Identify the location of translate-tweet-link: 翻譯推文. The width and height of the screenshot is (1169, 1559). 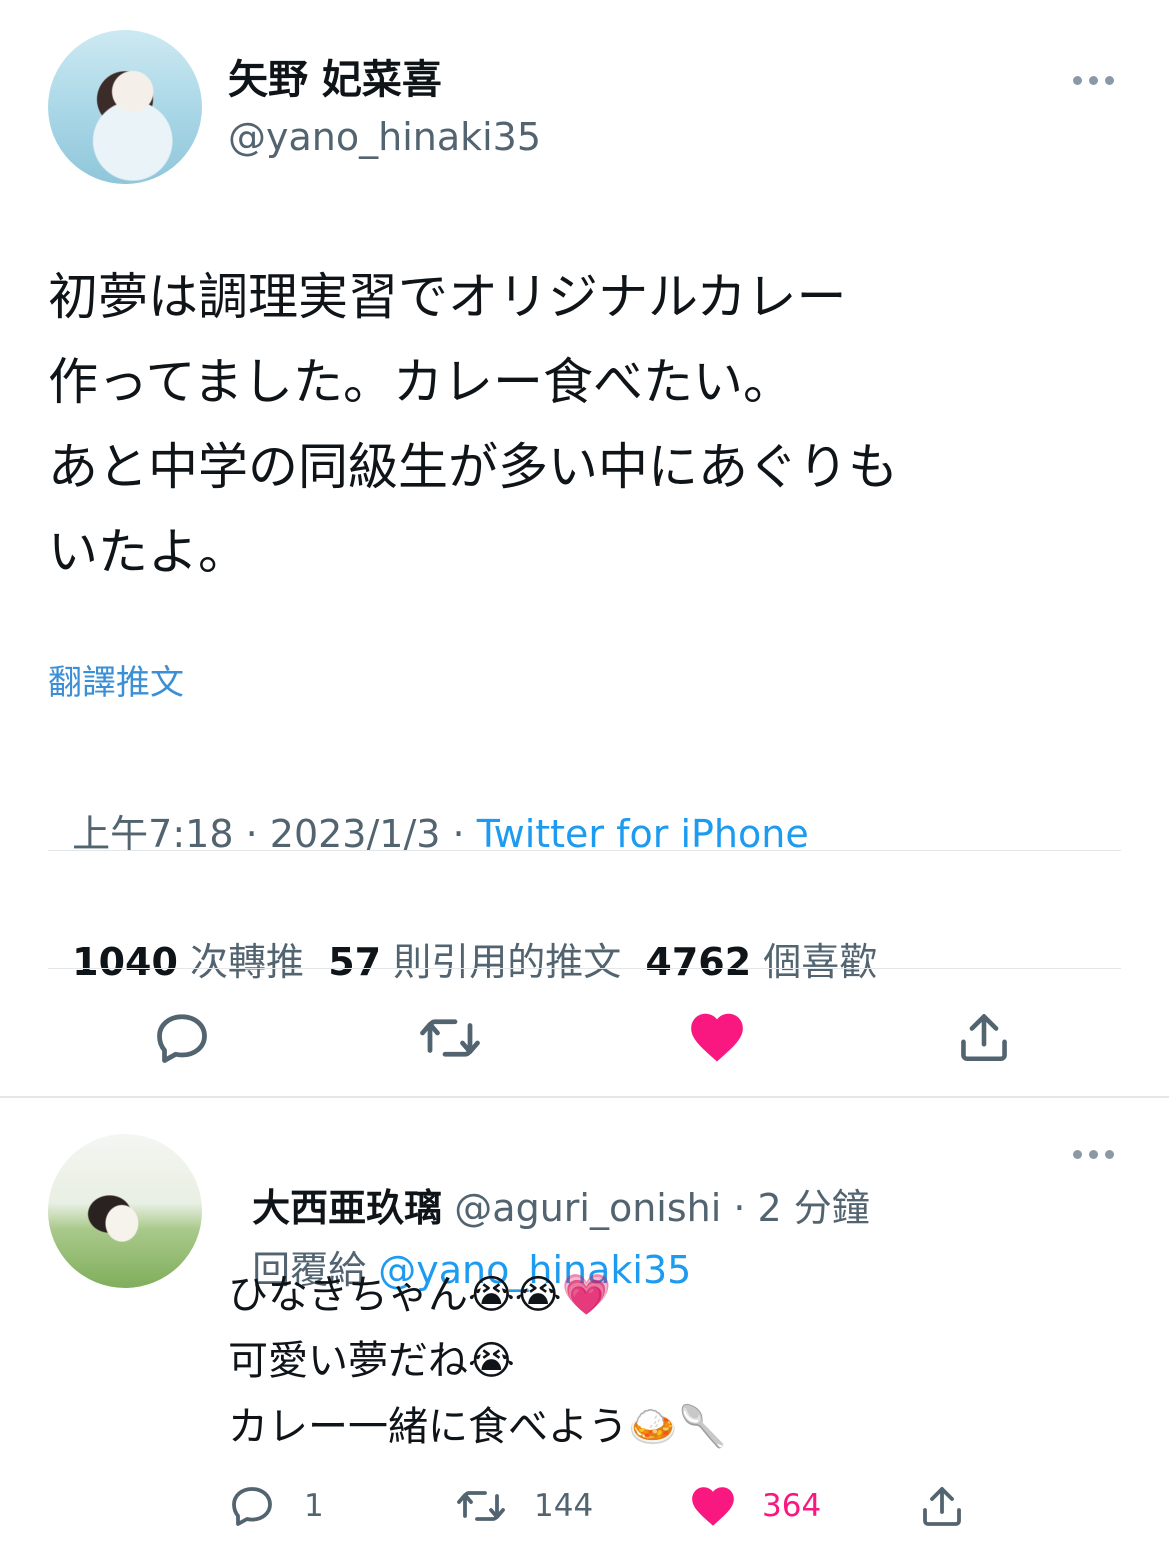
(116, 683).